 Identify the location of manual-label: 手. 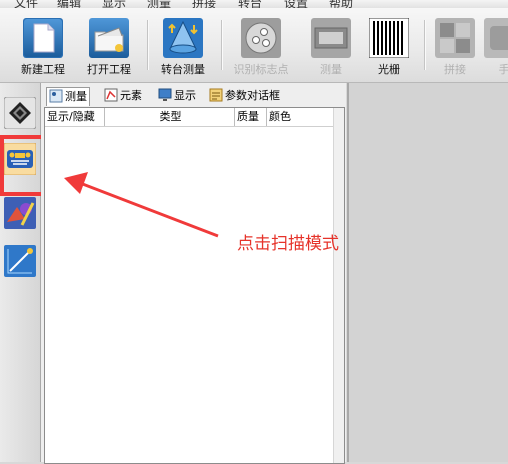
(503, 69).